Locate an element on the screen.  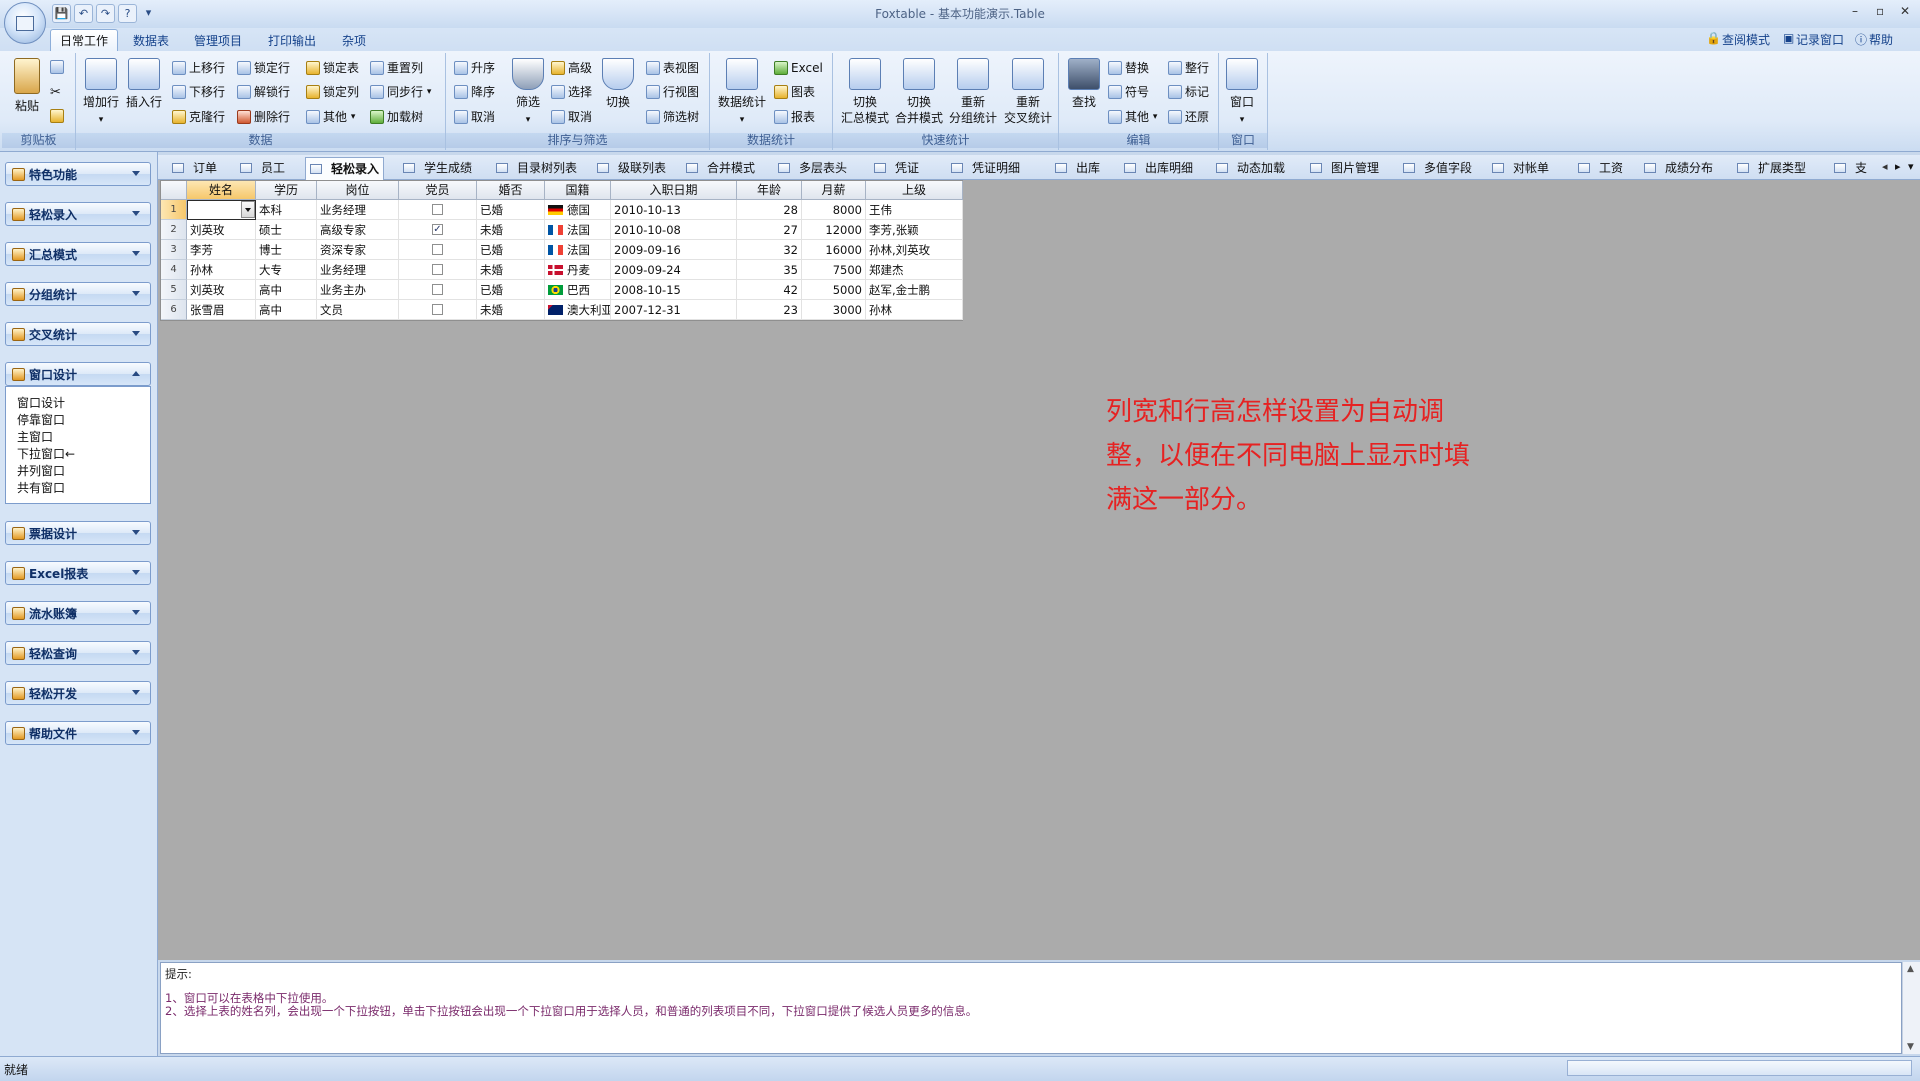
tab-data-table: 数据表 is located at coordinates (151, 41).